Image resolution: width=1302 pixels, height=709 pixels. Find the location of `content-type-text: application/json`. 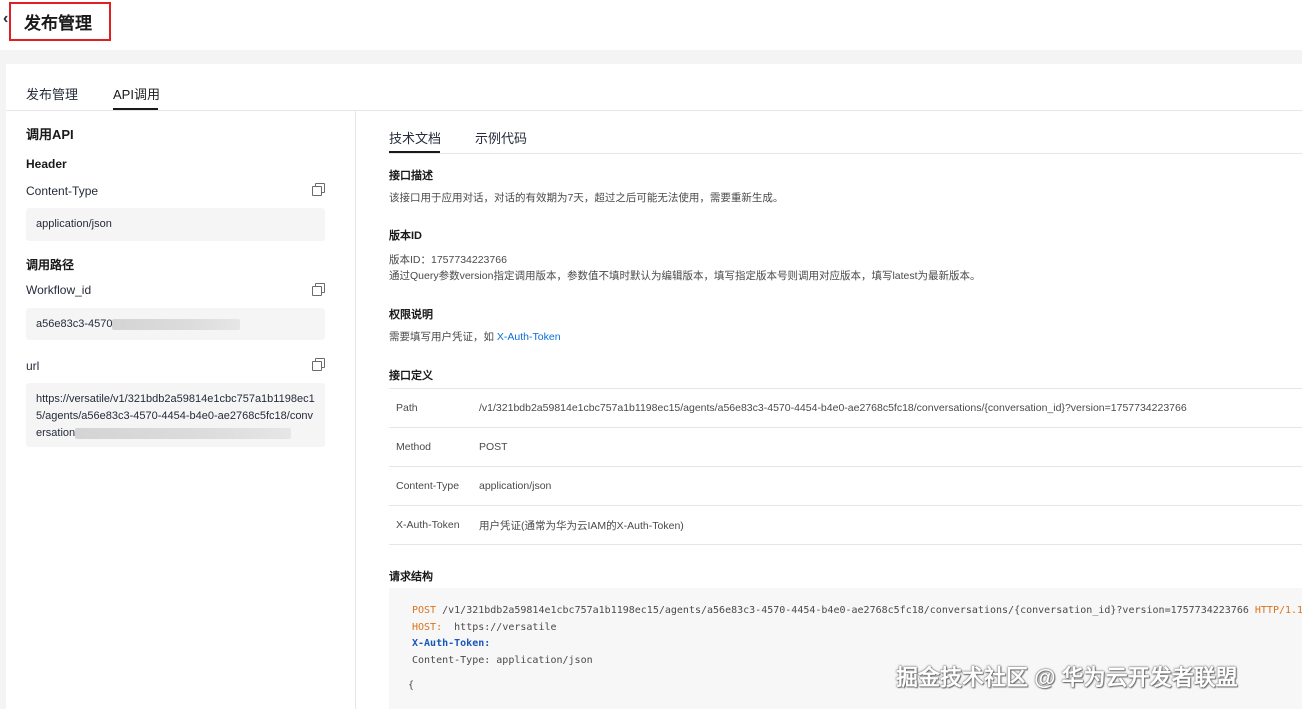

content-type-text: application/json is located at coordinates (74, 224).